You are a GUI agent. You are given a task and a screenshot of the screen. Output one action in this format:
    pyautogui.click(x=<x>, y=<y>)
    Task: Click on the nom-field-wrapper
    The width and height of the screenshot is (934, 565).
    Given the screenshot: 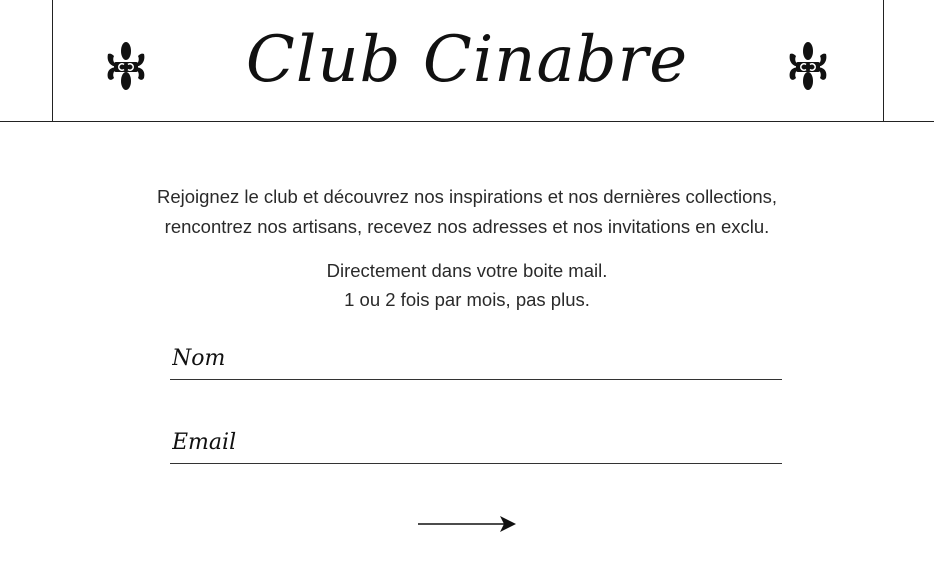 What is the action you would take?
    pyautogui.click(x=476, y=359)
    